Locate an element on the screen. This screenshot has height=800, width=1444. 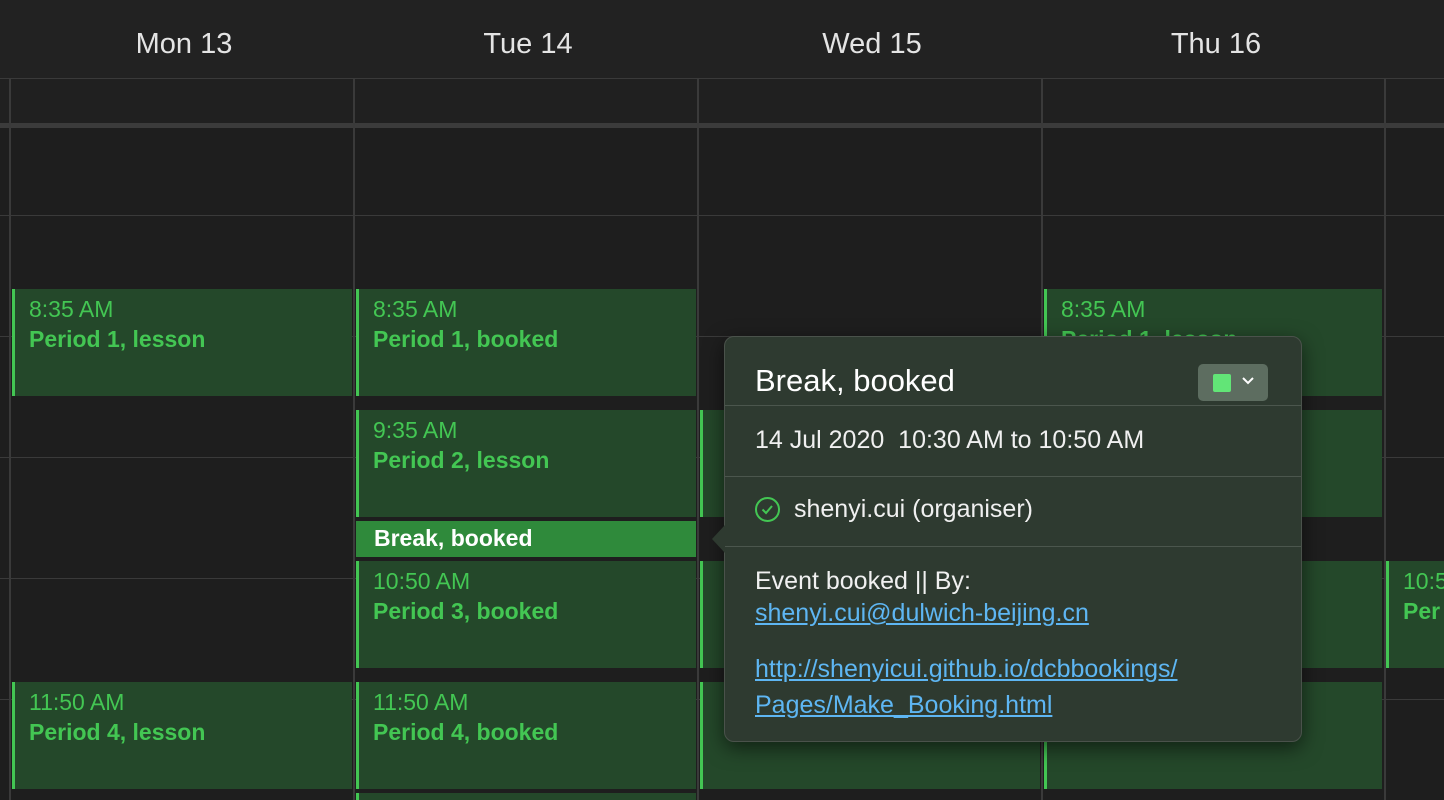
event-title: Period 3, booked is located at coordinates (466, 611).